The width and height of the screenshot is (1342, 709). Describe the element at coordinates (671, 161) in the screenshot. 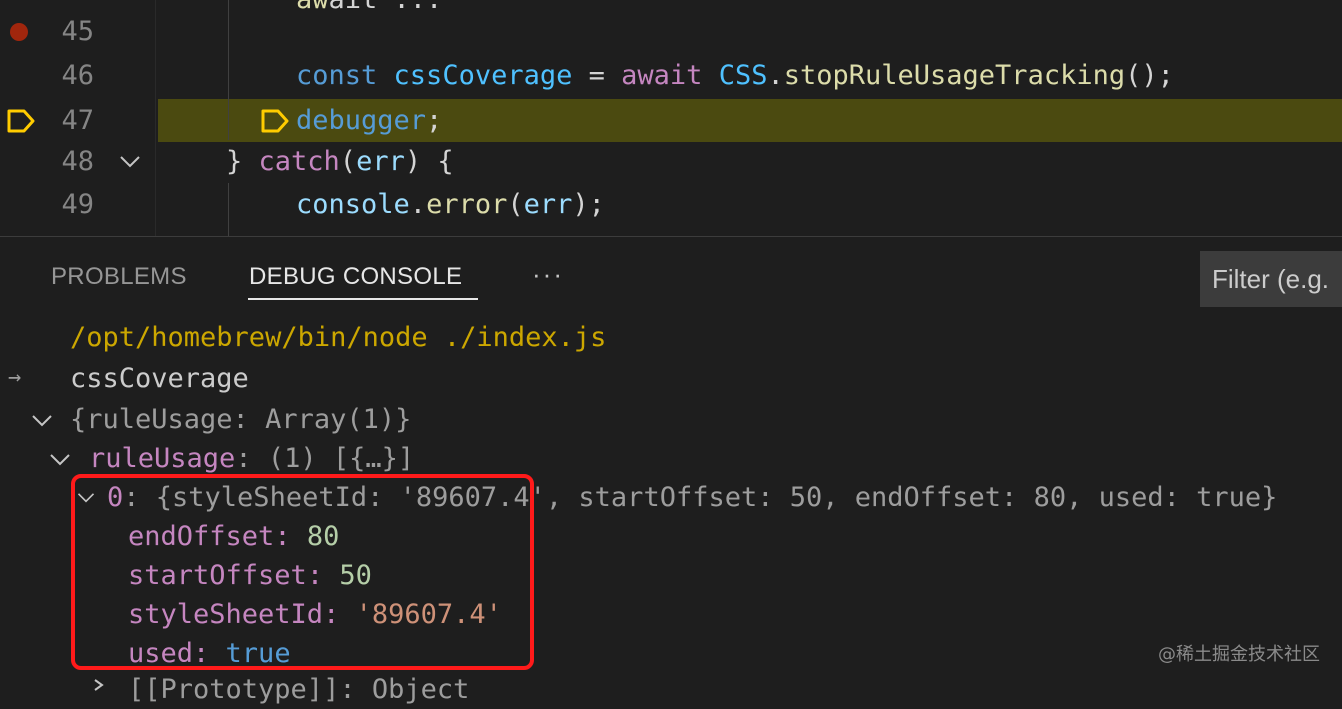

I see `code-line-48: 48 } catch(err) {` at that location.